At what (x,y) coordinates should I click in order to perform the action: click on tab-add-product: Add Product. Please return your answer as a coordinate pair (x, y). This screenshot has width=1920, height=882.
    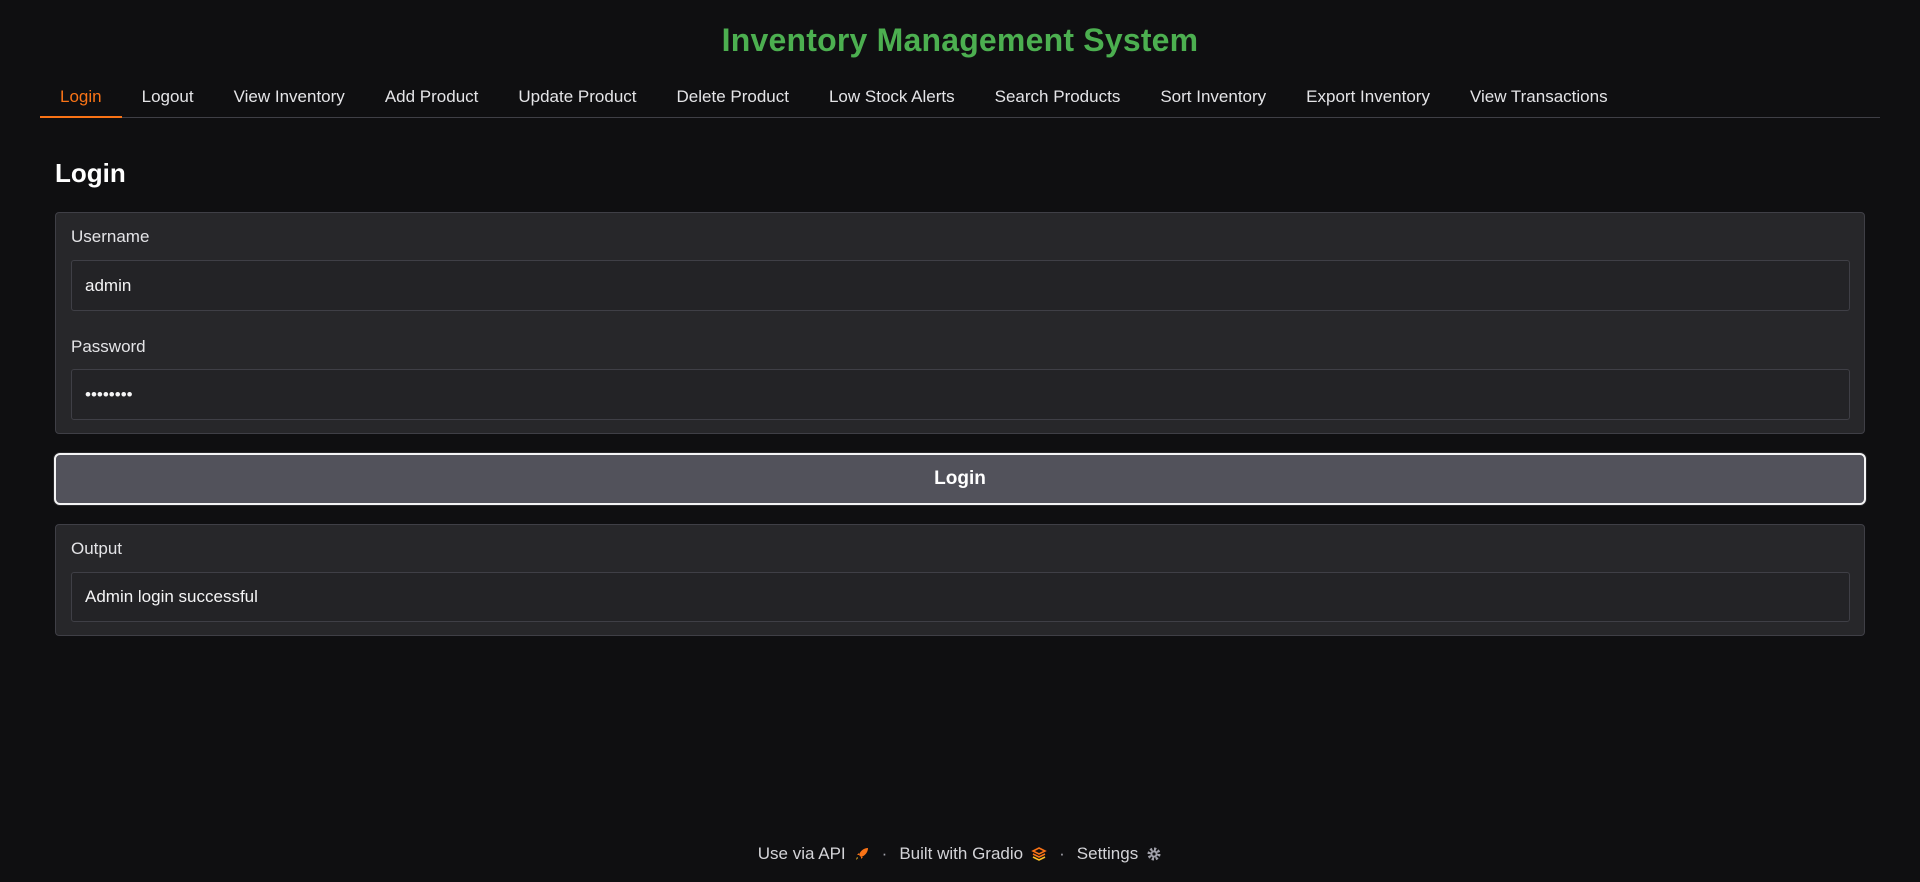
    Looking at the image, I should click on (432, 100).